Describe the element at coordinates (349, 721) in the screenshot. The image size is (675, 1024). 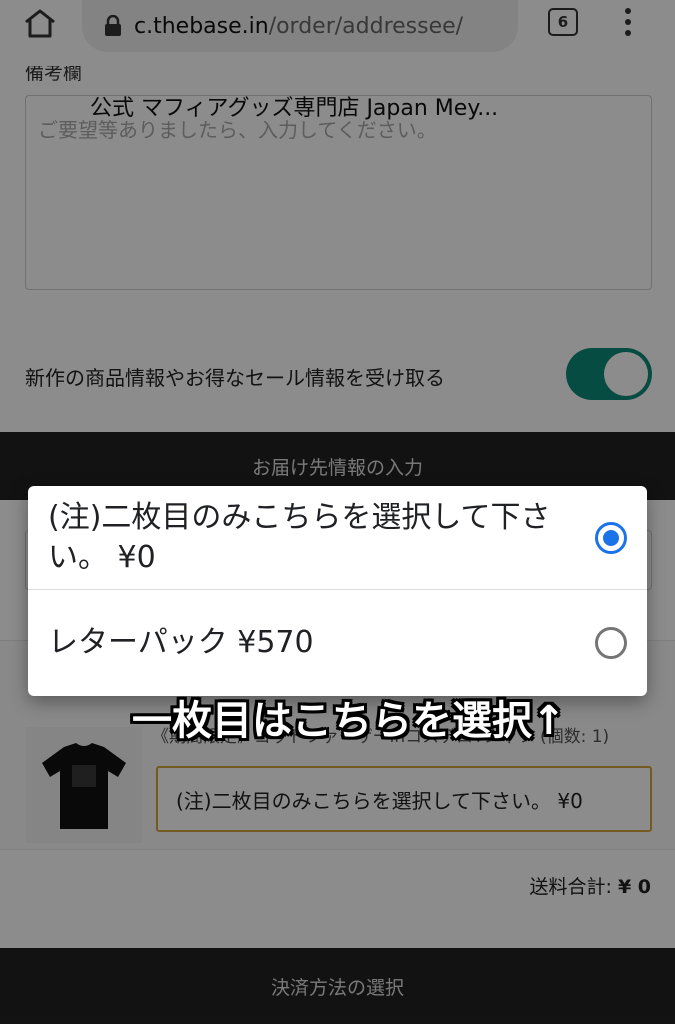
I see `annotation-caption: 一枚目はこちらを選択↑` at that location.